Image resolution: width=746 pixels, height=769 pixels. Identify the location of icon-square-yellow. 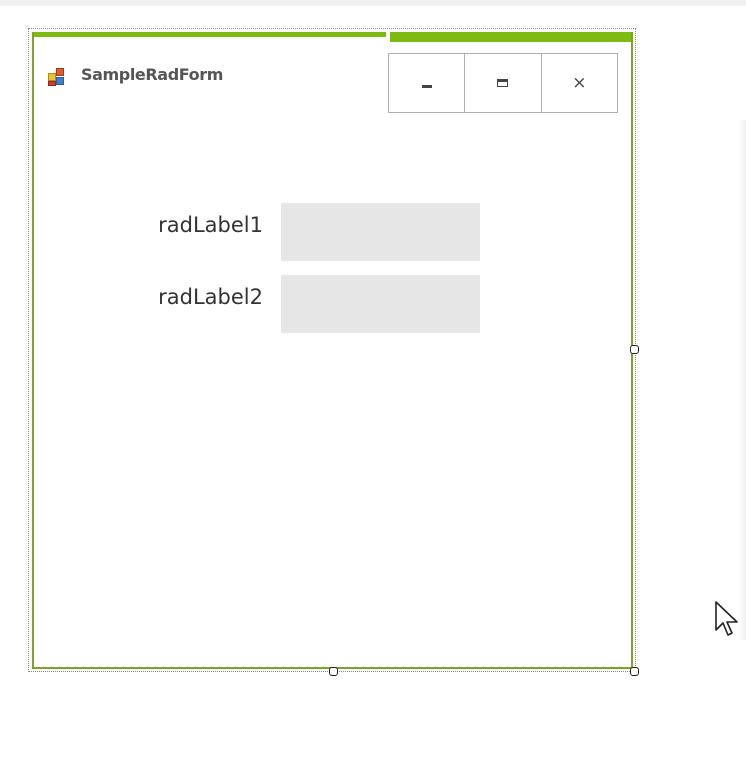
(52, 77).